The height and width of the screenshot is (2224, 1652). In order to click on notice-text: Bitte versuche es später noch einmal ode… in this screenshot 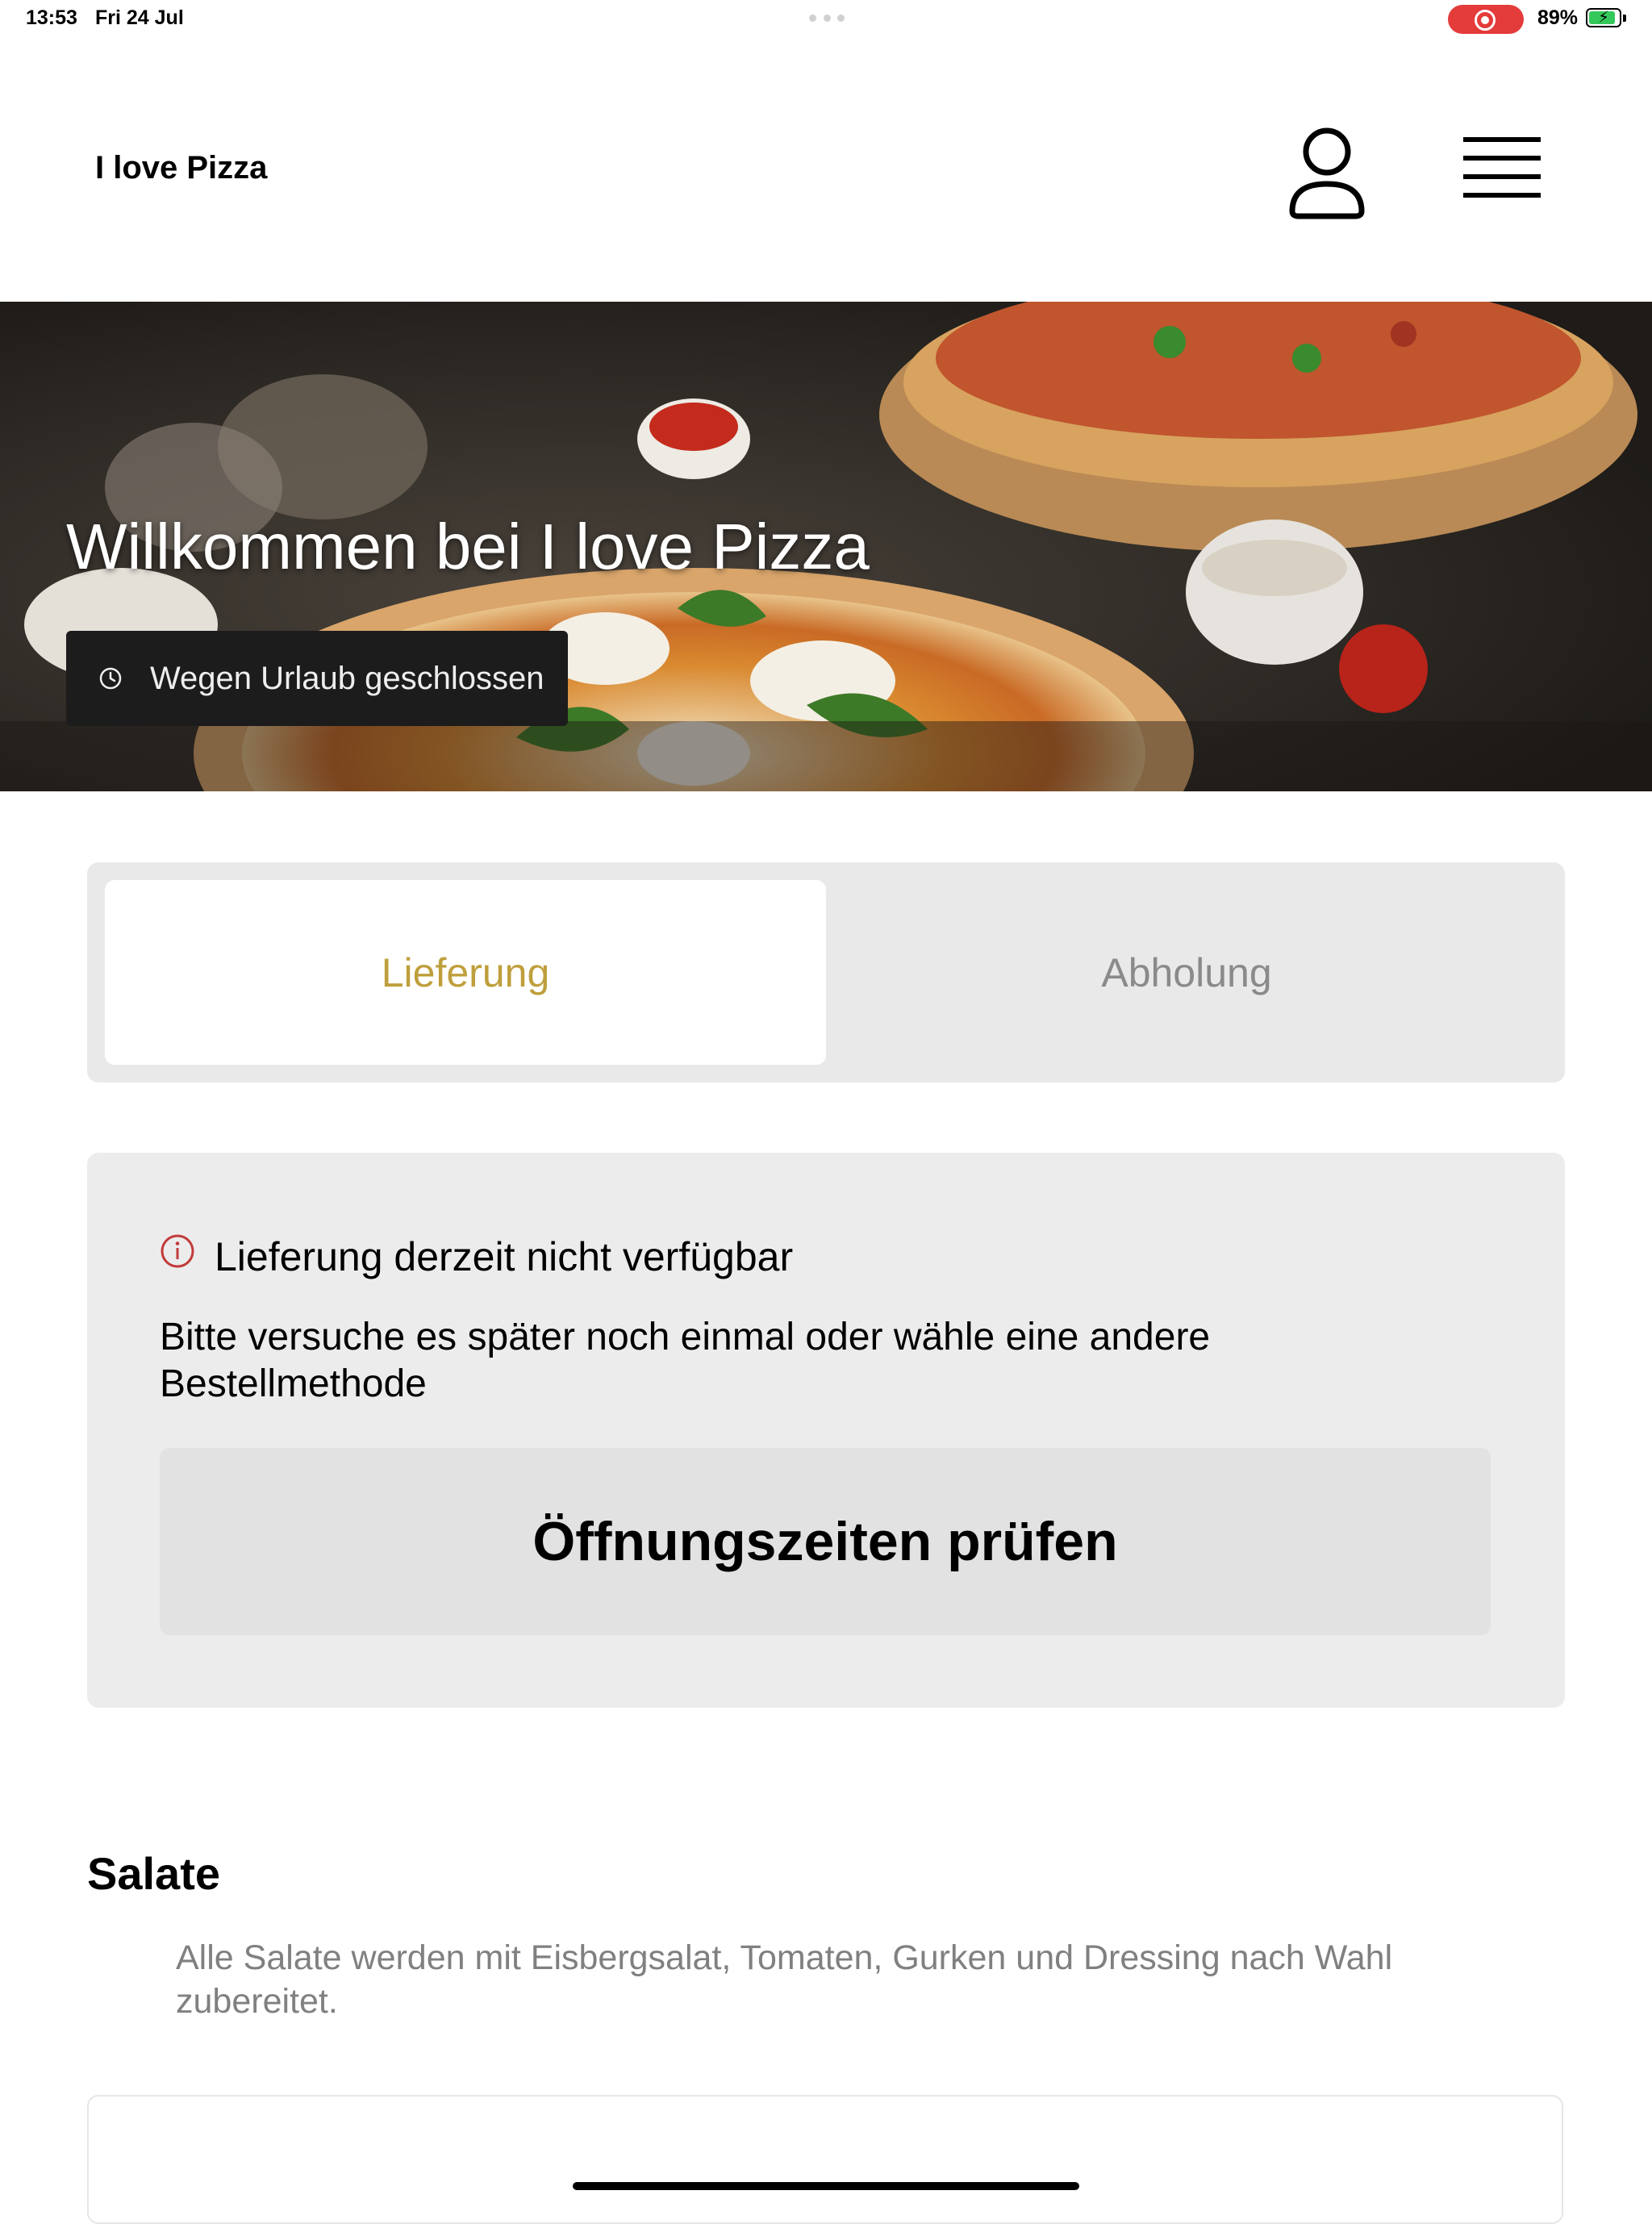, I will do `click(685, 1360)`.